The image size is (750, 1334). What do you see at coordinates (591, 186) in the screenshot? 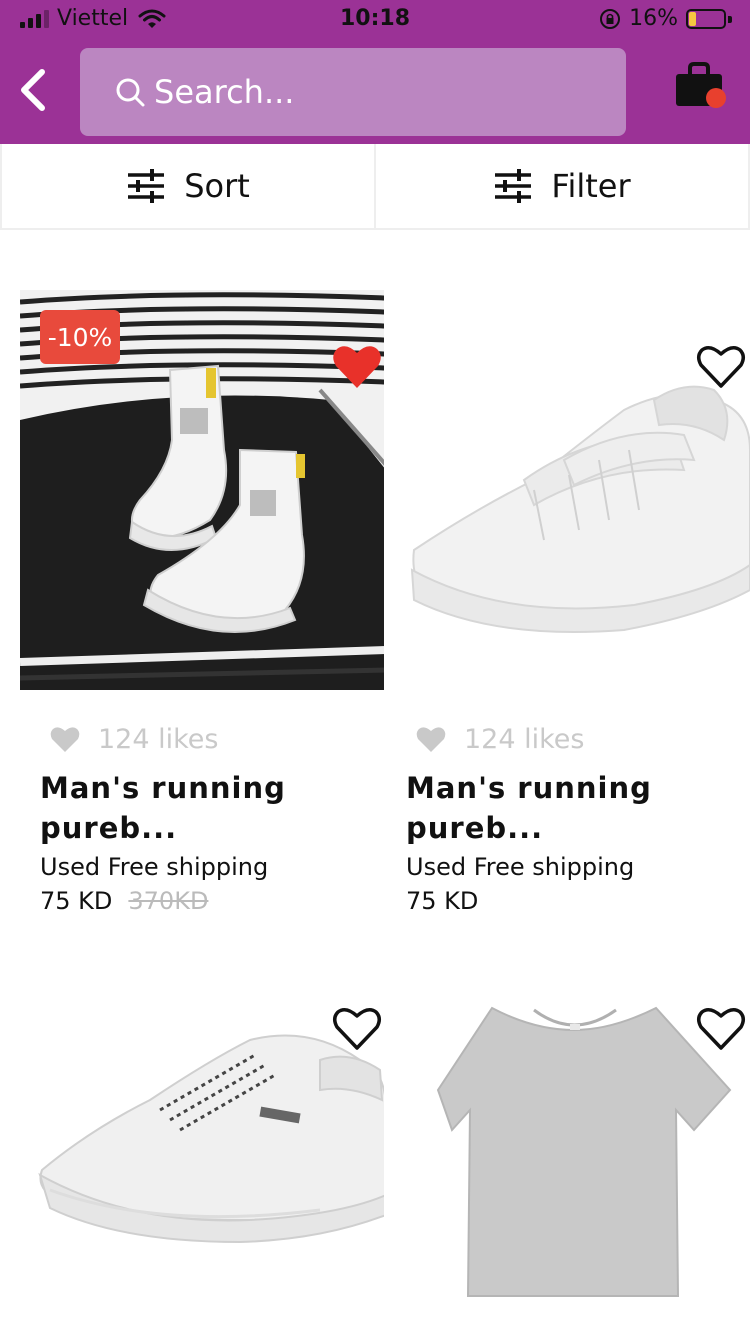
I see `filter-label: Filter` at bounding box center [591, 186].